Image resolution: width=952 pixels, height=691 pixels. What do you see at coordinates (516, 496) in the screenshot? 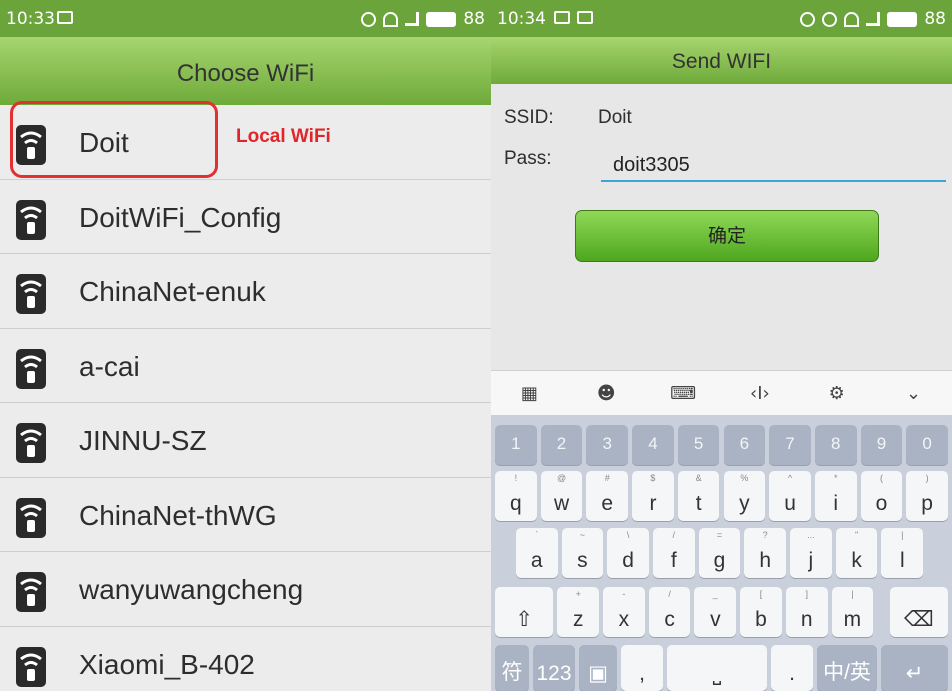
I see `key-q: ! q` at bounding box center [516, 496].